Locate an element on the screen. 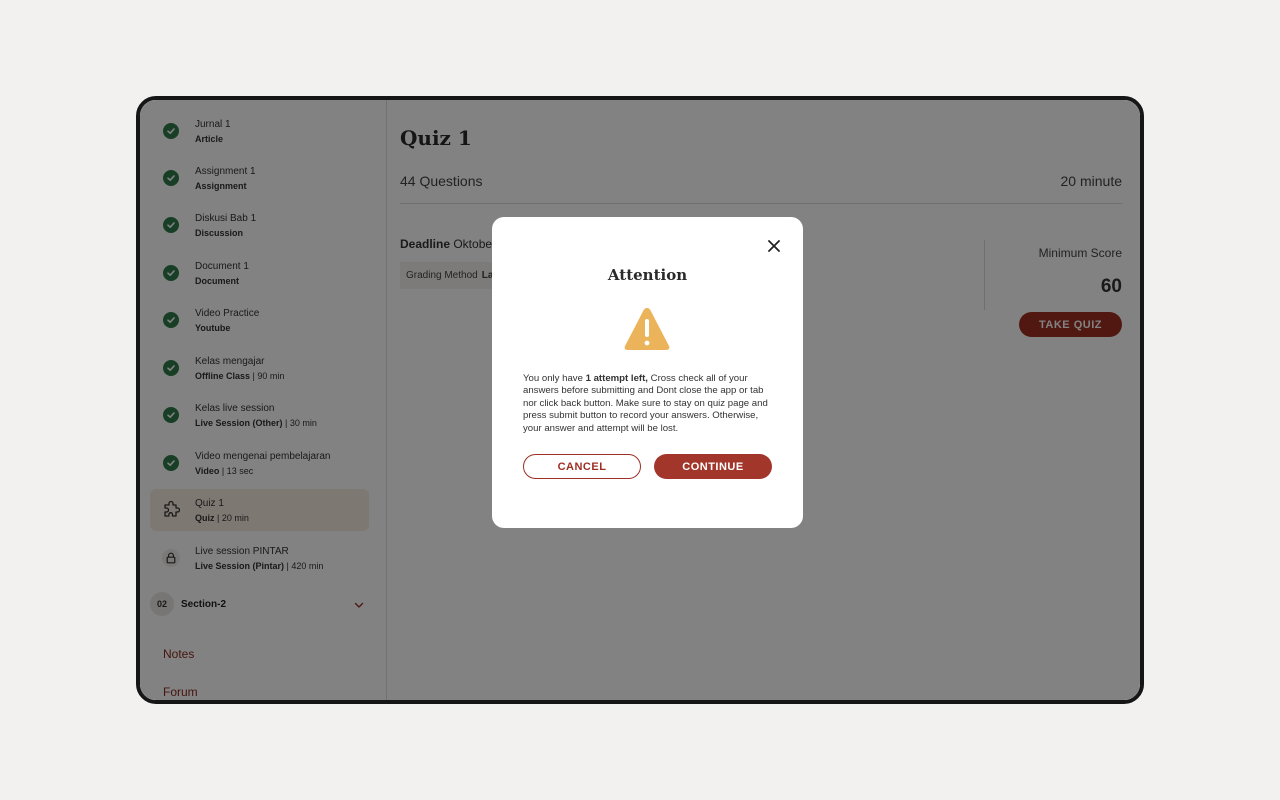  close-icon is located at coordinates (774, 246).